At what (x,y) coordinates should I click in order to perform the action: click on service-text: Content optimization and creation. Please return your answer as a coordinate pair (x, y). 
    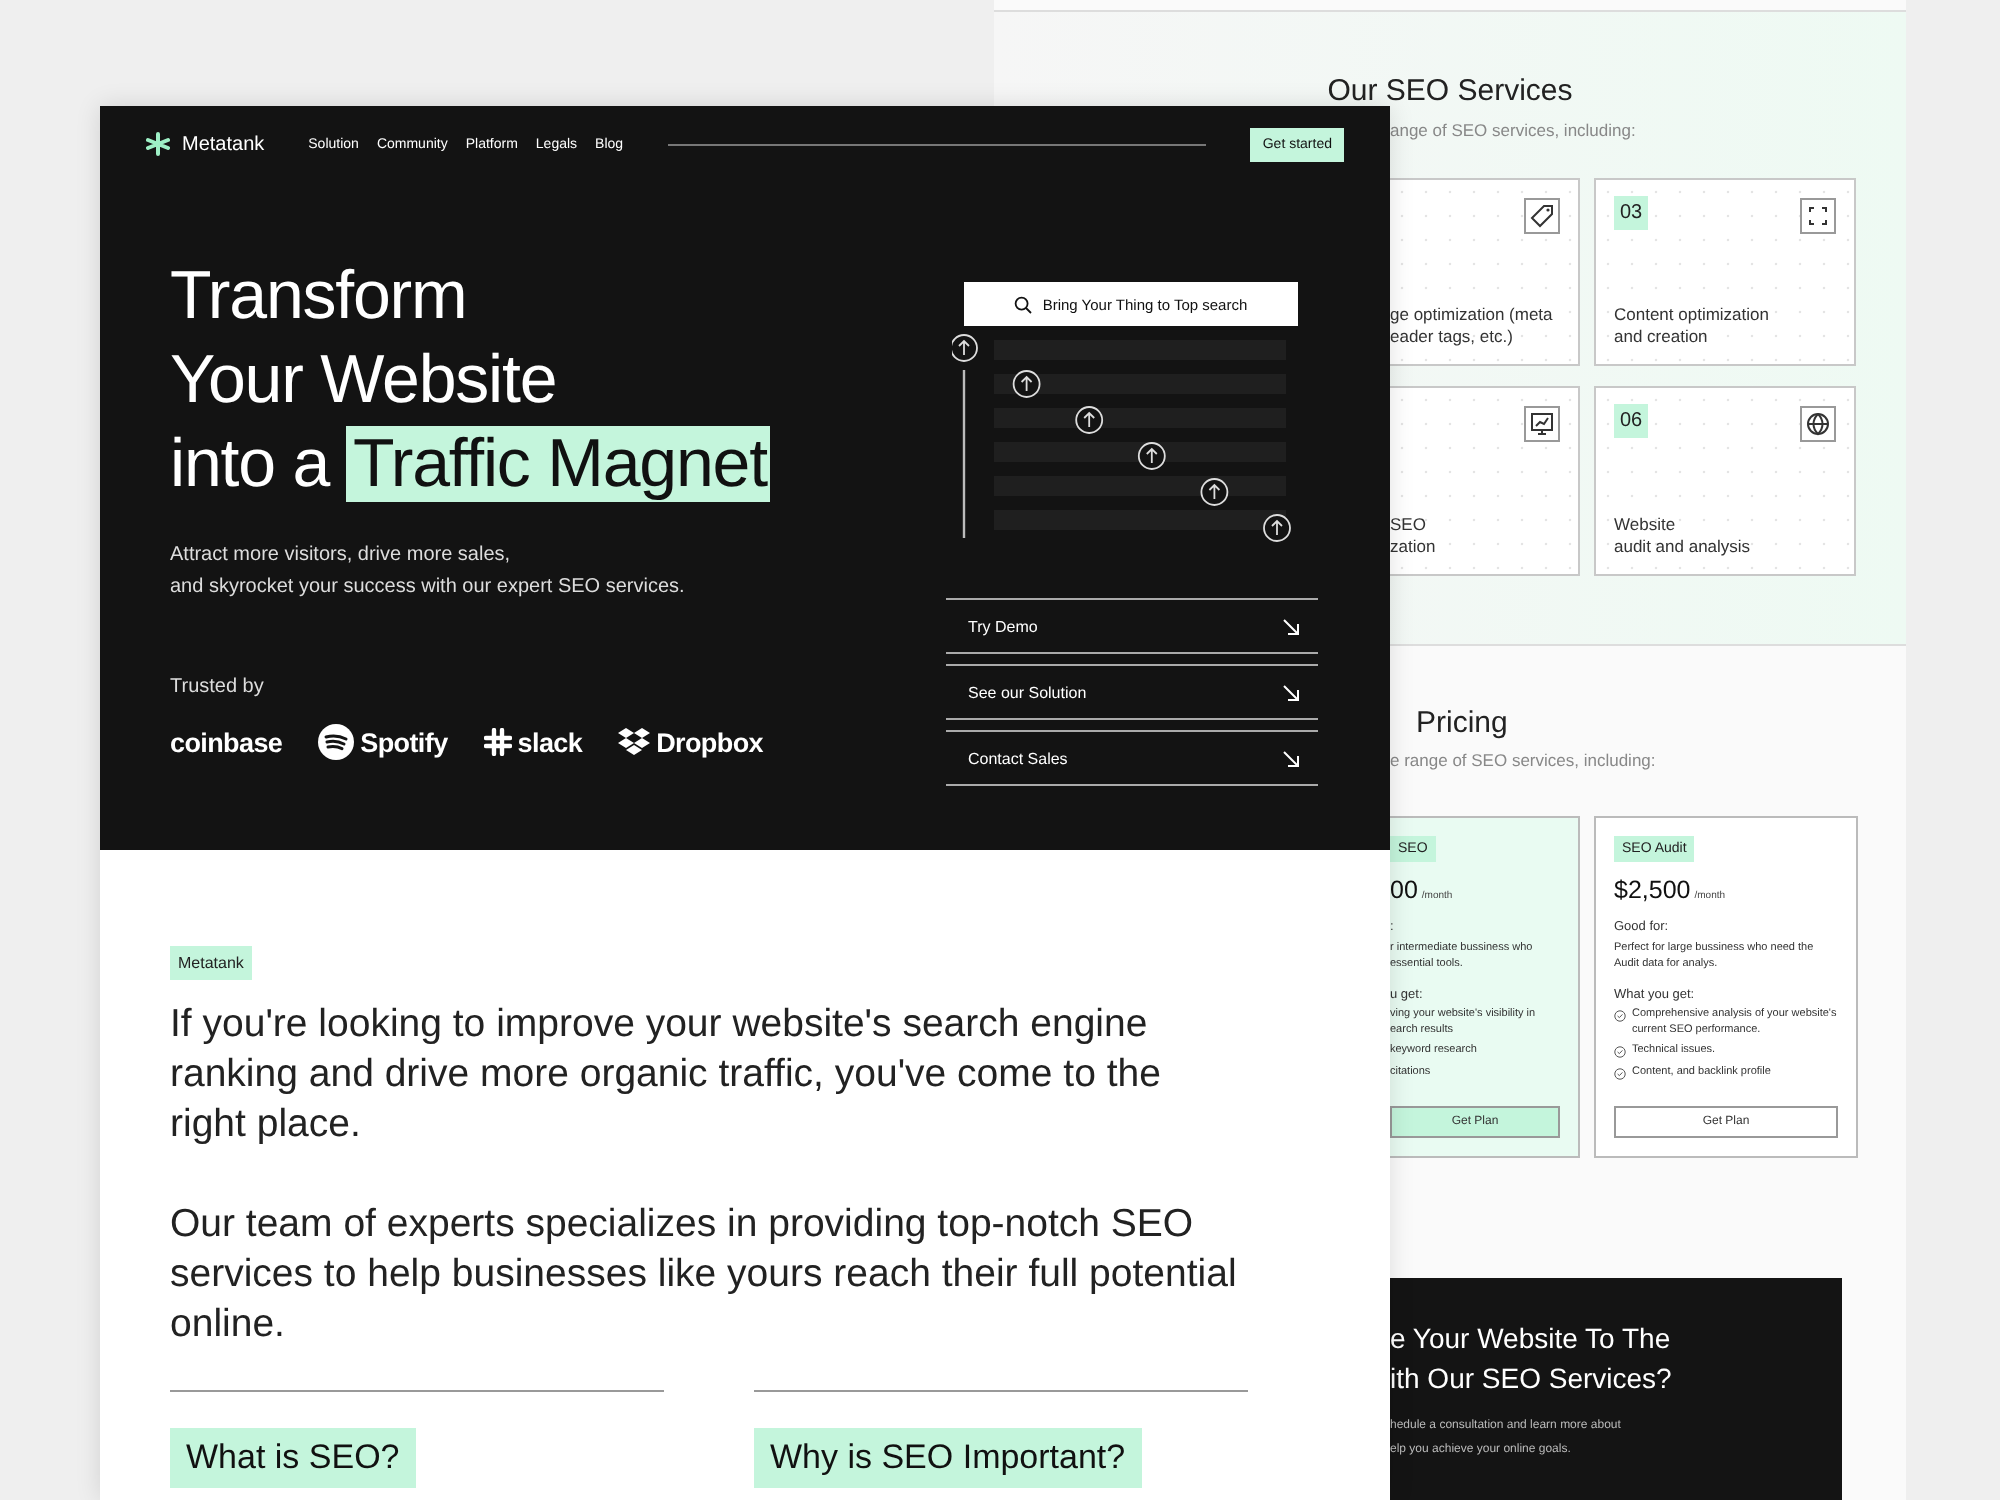
    Looking at the image, I should click on (1692, 326).